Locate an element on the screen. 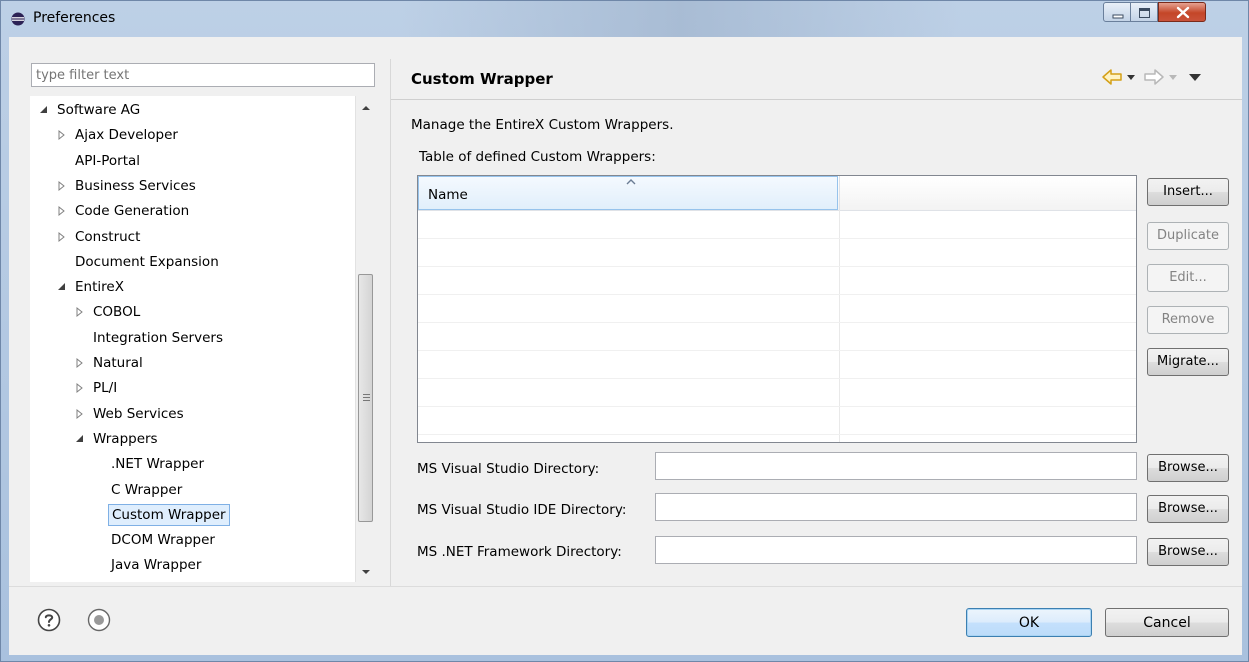  client-top is located at coordinates (625, 48).